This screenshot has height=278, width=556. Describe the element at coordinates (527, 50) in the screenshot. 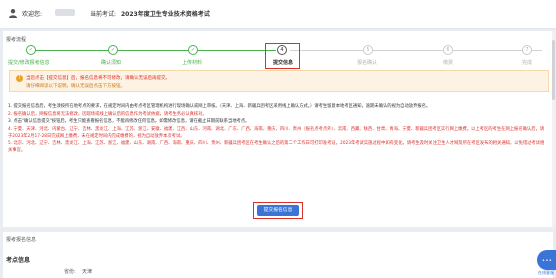

I see `step-7-number: 7` at that location.